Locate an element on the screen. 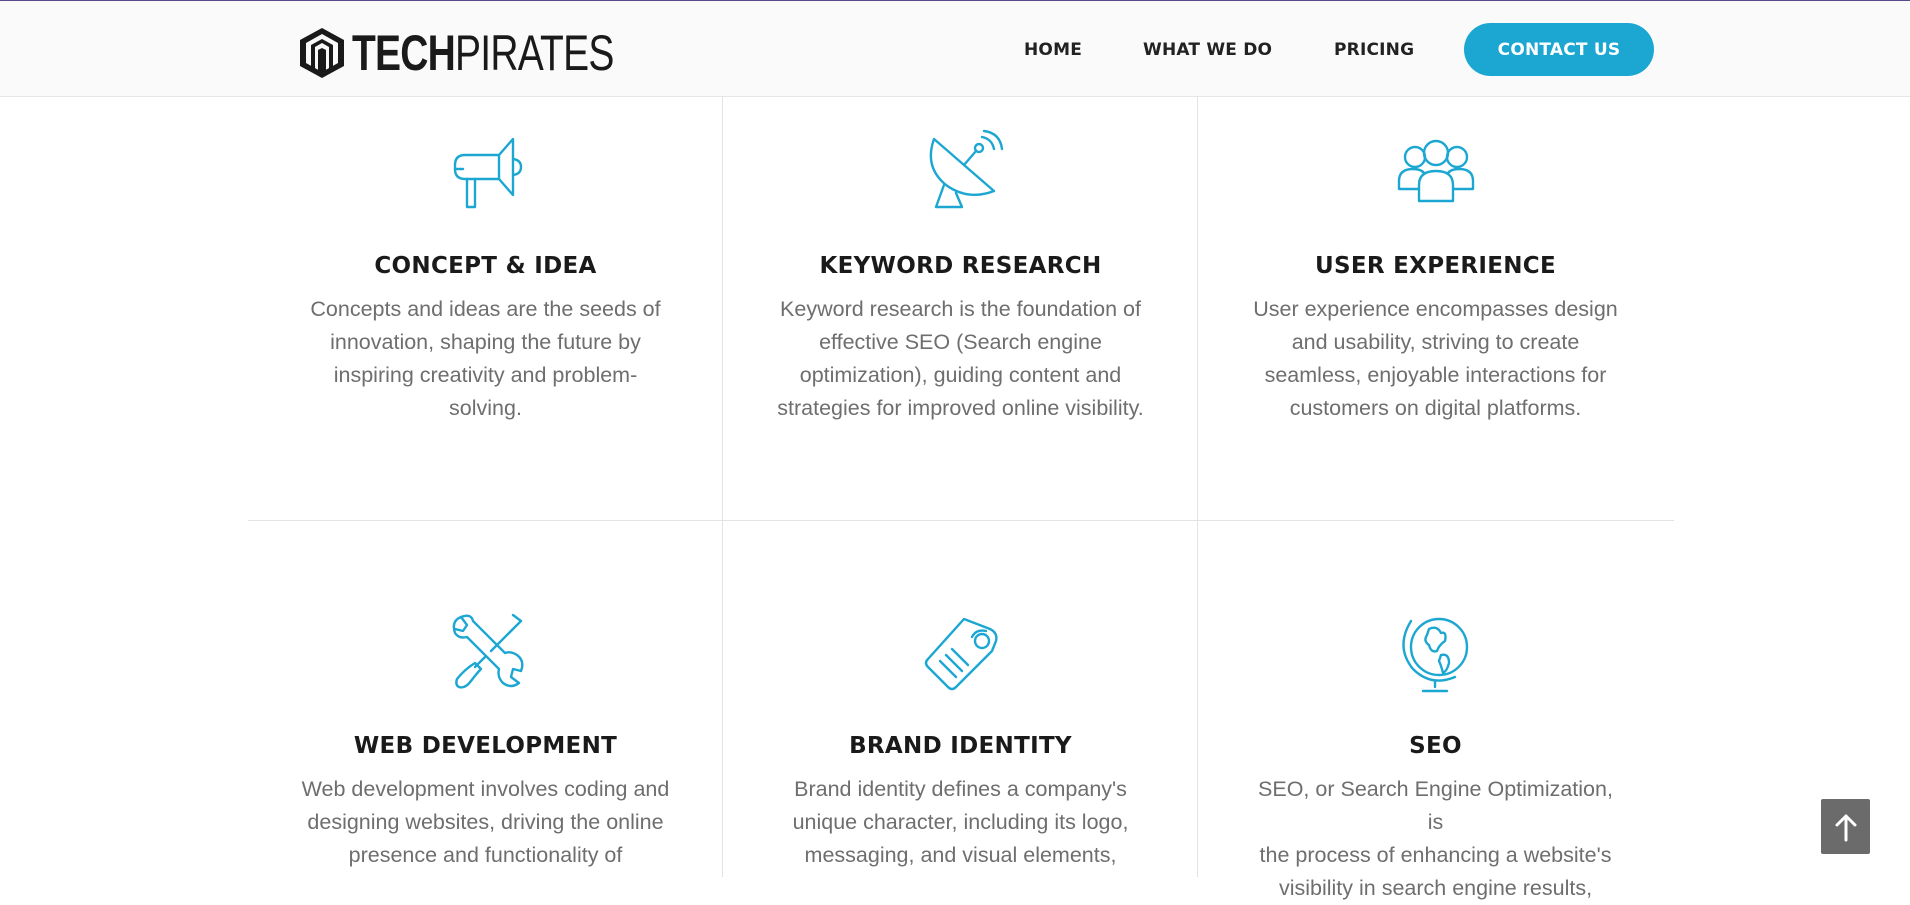  description-line: Keyword research is the foundation of is located at coordinates (960, 309).